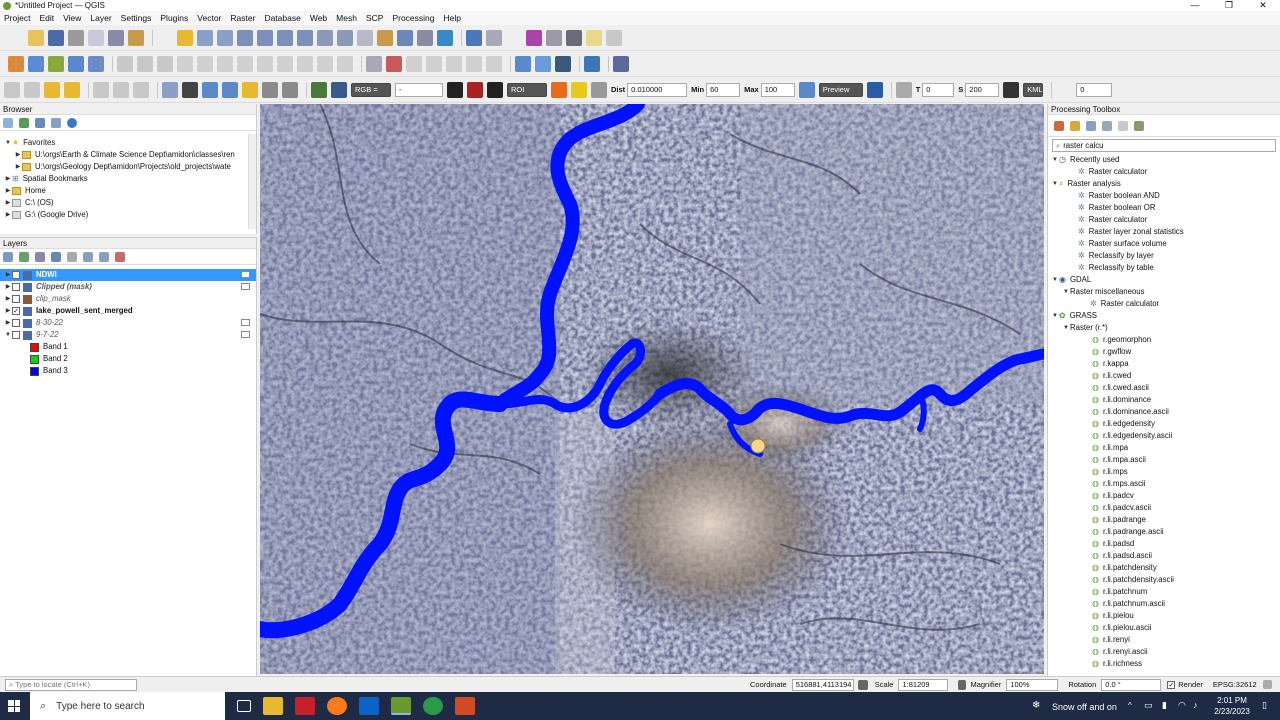 This screenshot has height=720, width=1280. What do you see at coordinates (1094, 89) in the screenshot?
I see `band-set-field: 0` at bounding box center [1094, 89].